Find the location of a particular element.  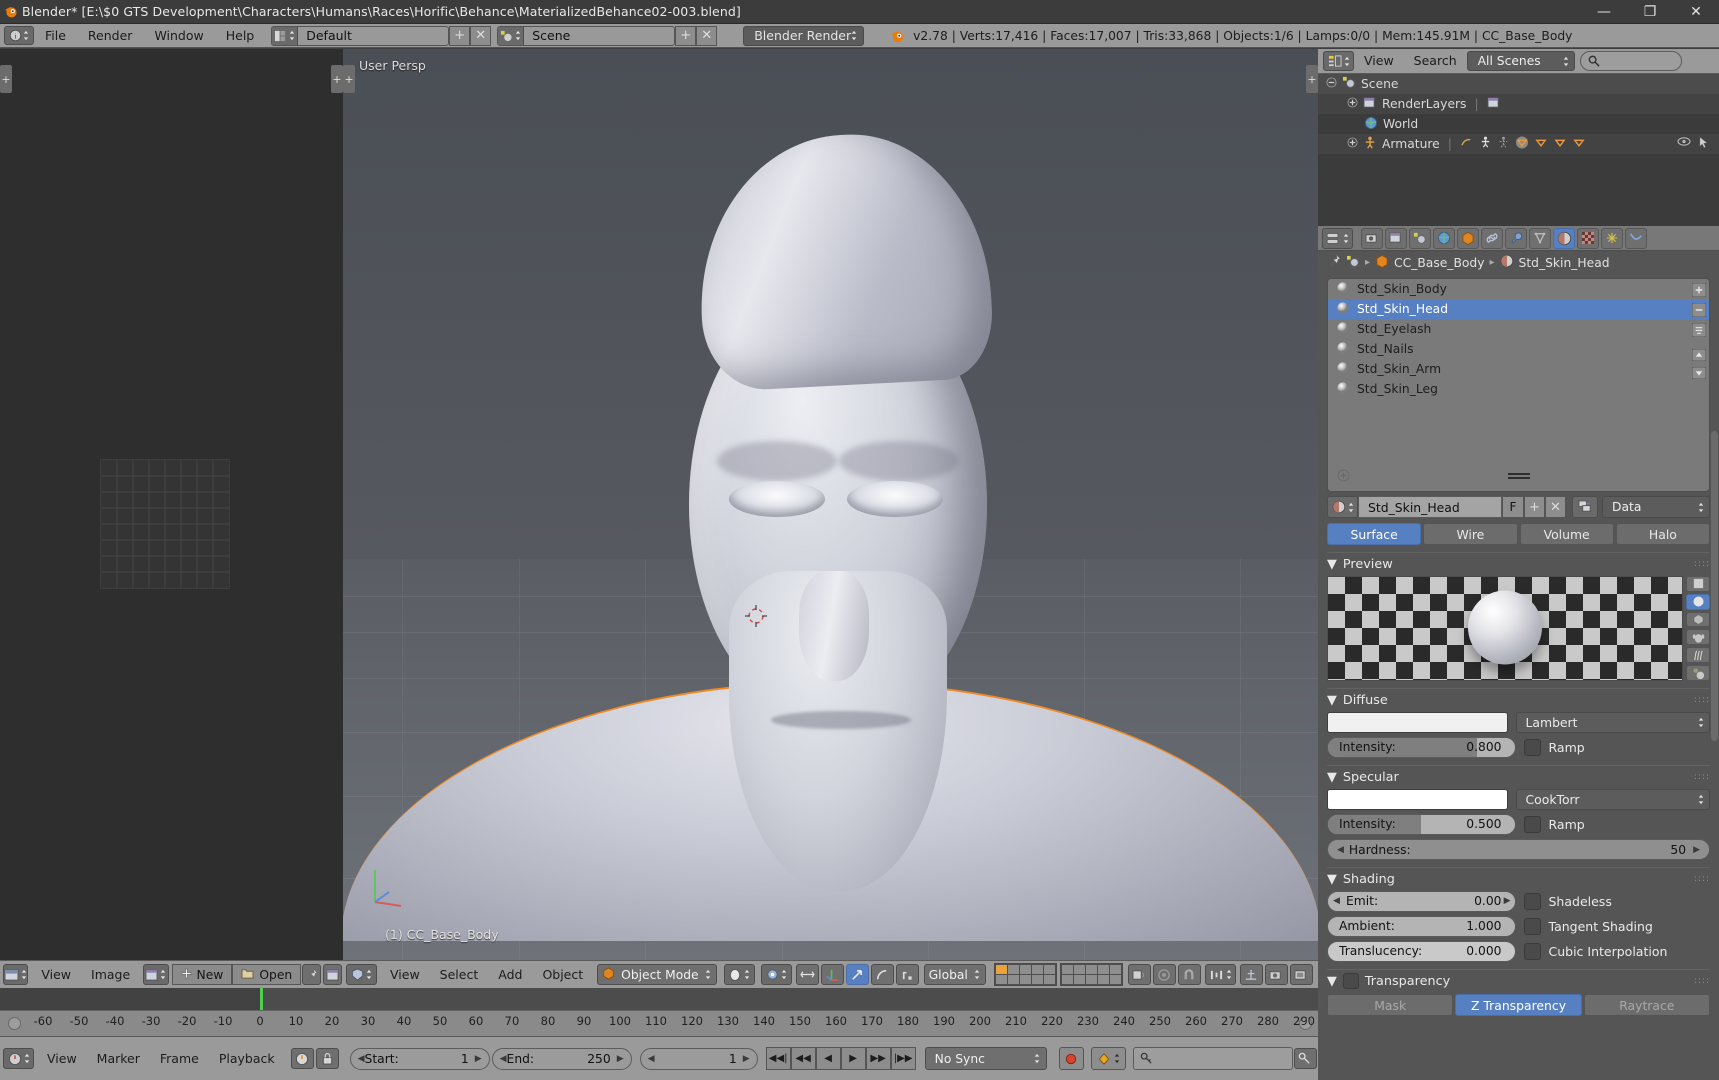

snap-element-selector is located at coordinates (1220, 974).